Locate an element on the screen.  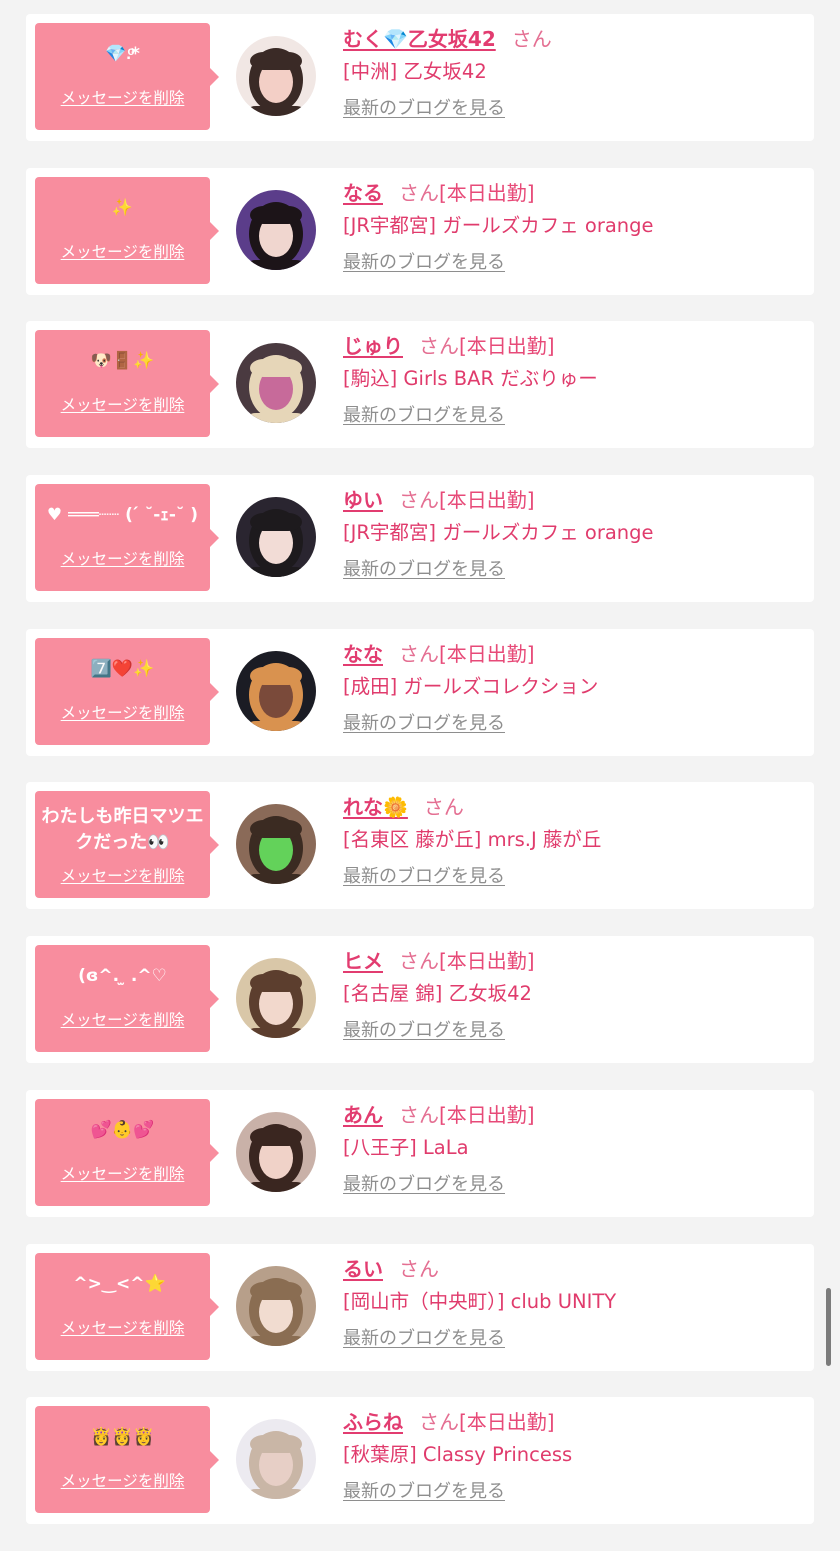
message-bubble: ^>‿<^⭐️ ͏ メッセージを削除 is located at coordinates (127, 1306).